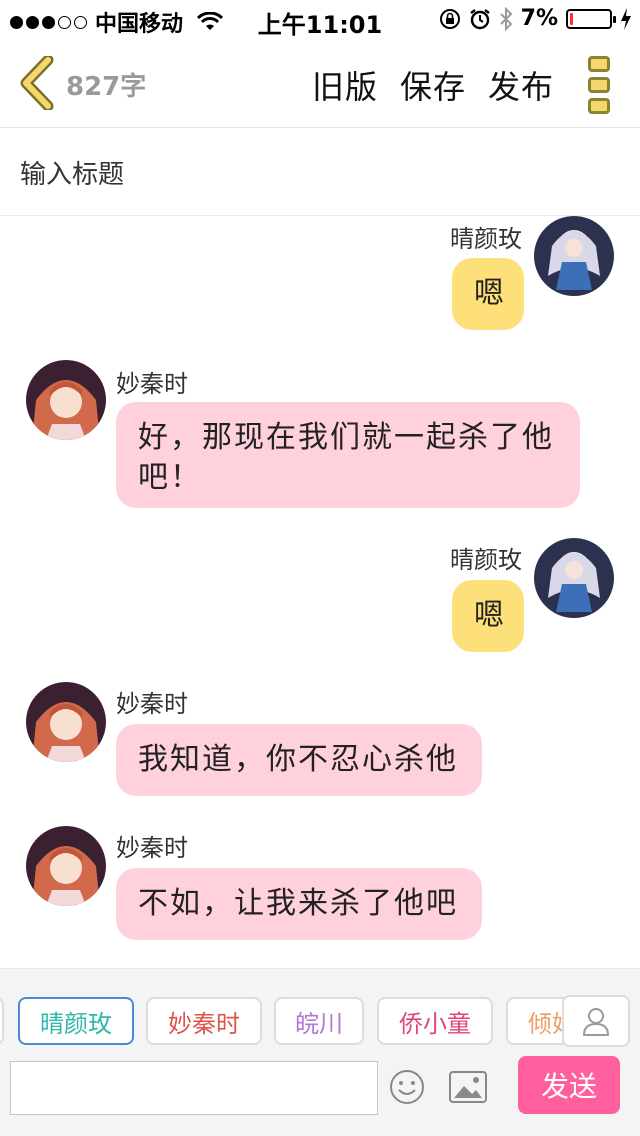 Image resolution: width=640 pixels, height=1136 pixels. What do you see at coordinates (38, 83) in the screenshot?
I see `chevron-left-icon` at bounding box center [38, 83].